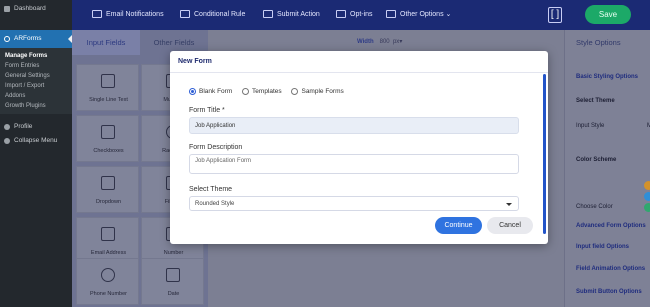 The height and width of the screenshot is (307, 650). Describe the element at coordinates (36, 141) in the screenshot. I see `collapse-menu-button: Collapse Menu` at that location.